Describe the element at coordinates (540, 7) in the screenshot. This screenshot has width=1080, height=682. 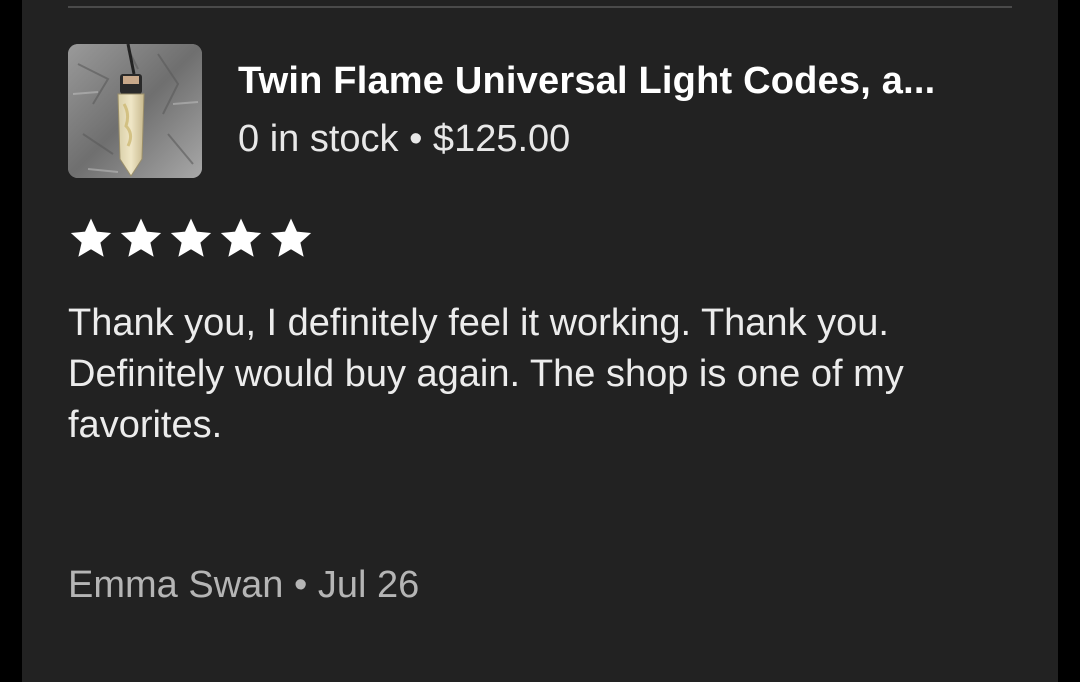
I see `top-divider` at that location.